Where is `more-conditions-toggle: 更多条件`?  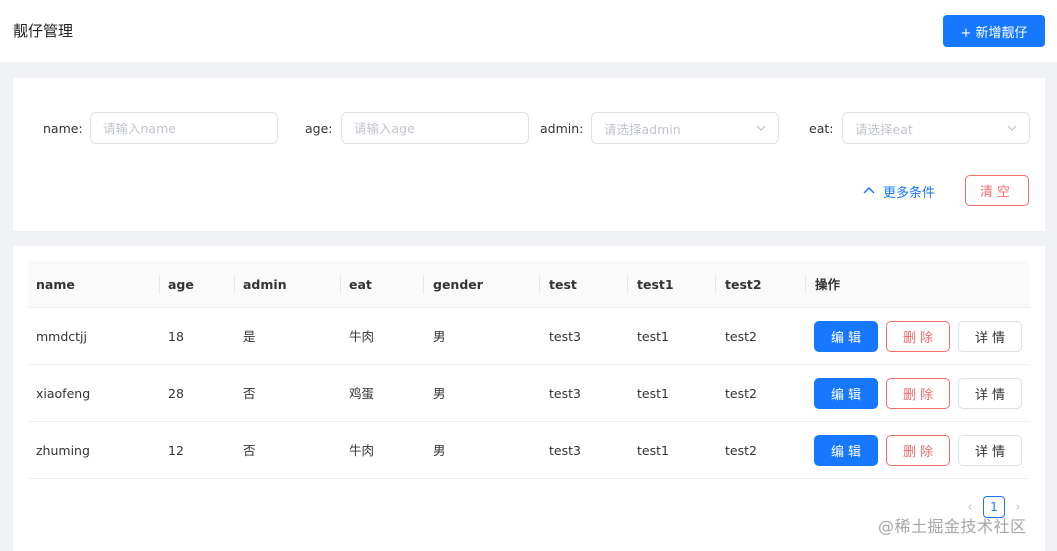
more-conditions-toggle: 更多条件 is located at coordinates (899, 191).